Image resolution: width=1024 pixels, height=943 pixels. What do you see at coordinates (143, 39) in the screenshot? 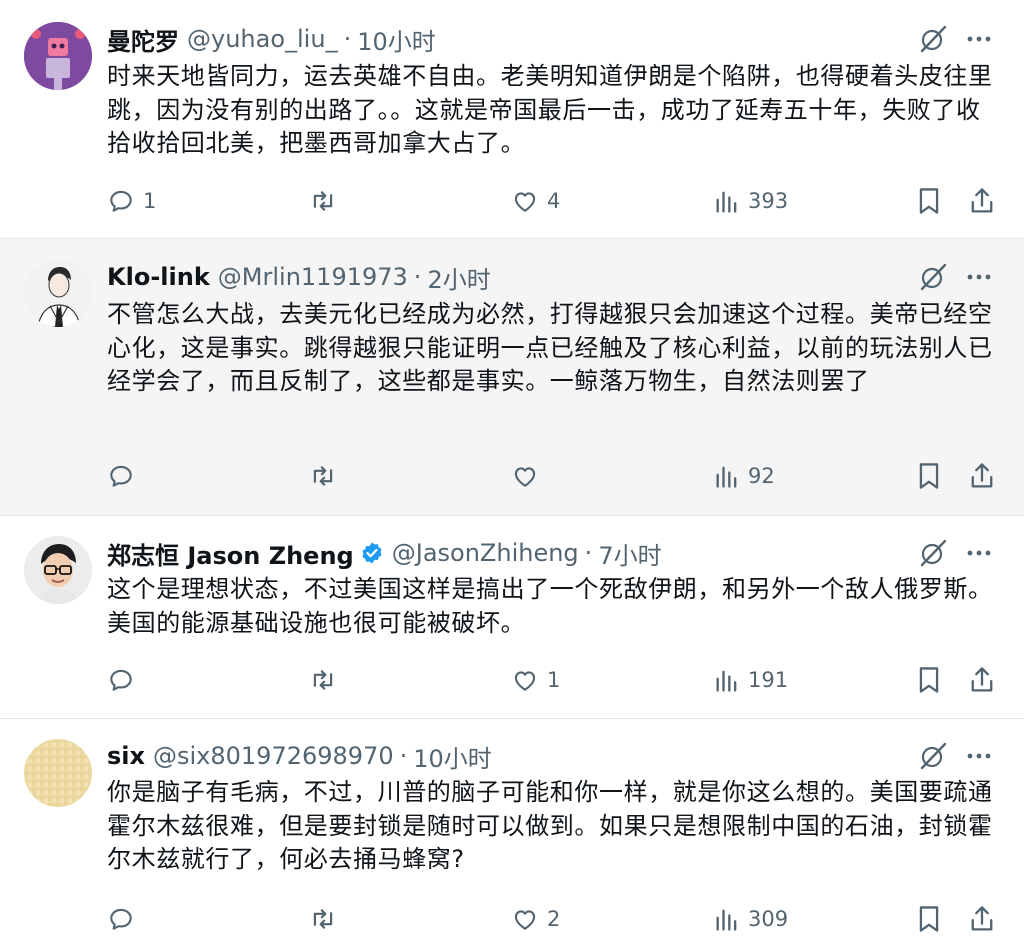
I see `display-name: 曼陀罗` at bounding box center [143, 39].